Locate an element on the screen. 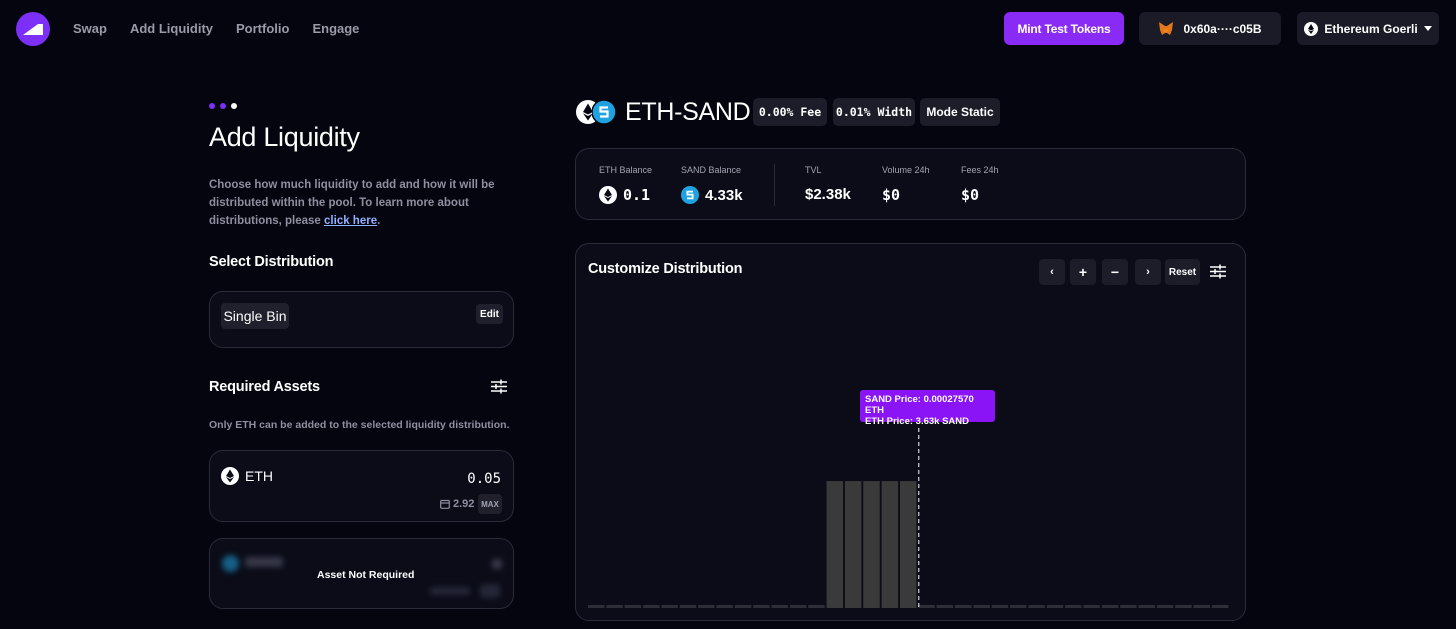 This screenshot has height=629, width=1456. network-selector: Ethereum Goerli is located at coordinates (1368, 28).